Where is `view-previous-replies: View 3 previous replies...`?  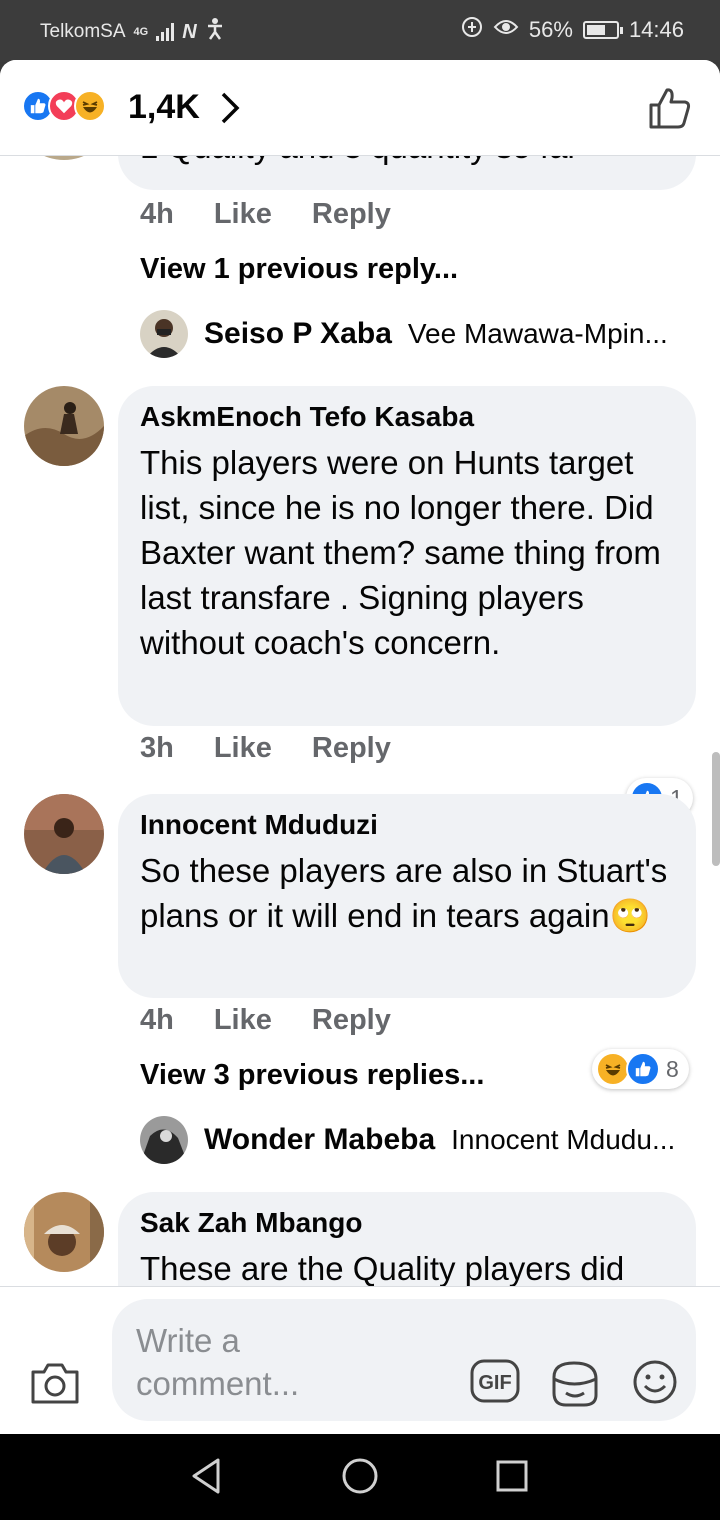
view-previous-replies: View 3 previous replies... is located at coordinates (312, 1075).